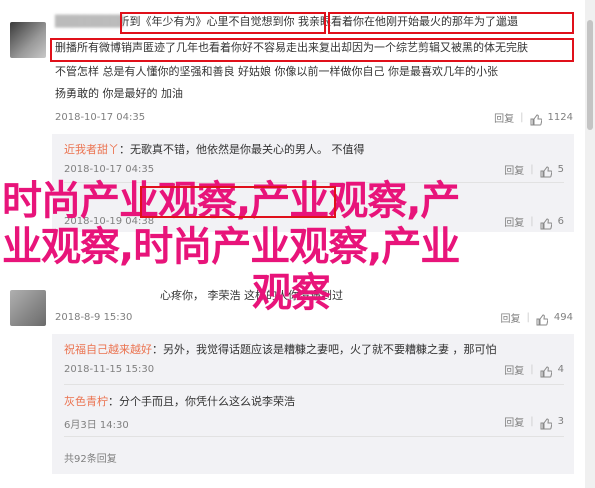  Describe the element at coordinates (179, 401) in the screenshot. I see `reply-text: 灰色青柠：分个手而且，你凭什么这么说李荣浩` at that location.